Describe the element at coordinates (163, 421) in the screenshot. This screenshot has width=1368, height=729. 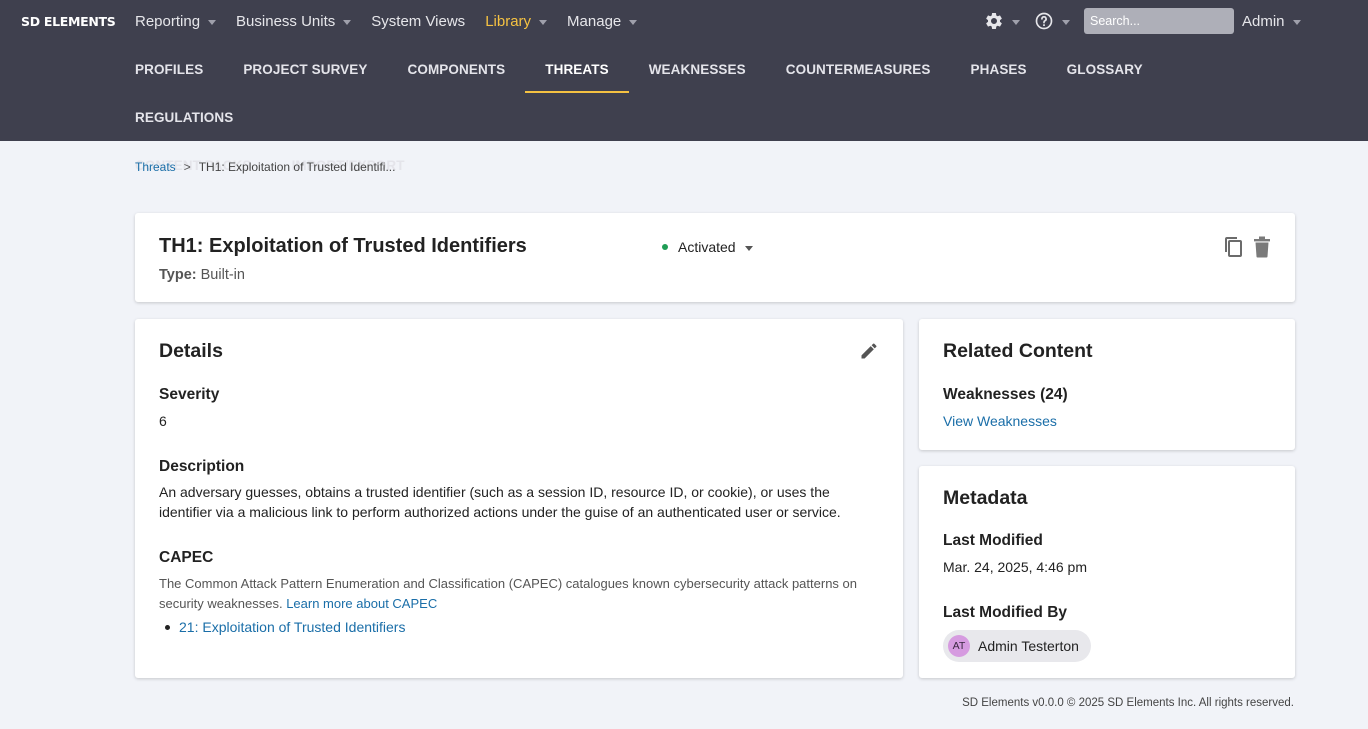
I see `severity-value: 6` at that location.